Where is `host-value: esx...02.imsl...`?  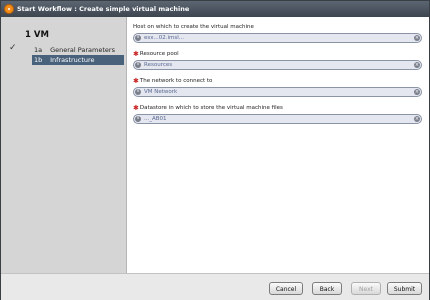 host-value: esx...02.imsl... is located at coordinates (164, 38).